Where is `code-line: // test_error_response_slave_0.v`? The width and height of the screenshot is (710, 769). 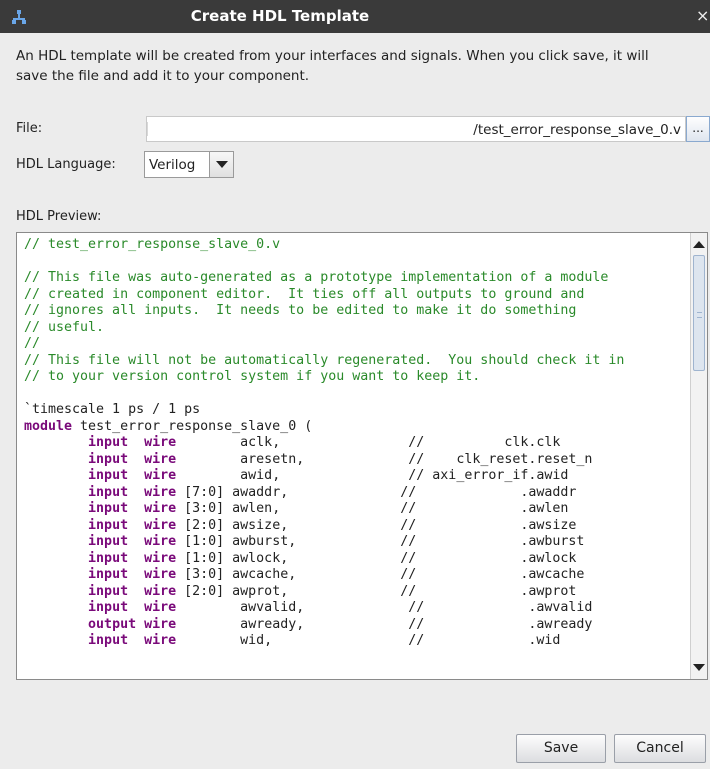 code-line: // test_error_response_slave_0.v is located at coordinates (356, 245).